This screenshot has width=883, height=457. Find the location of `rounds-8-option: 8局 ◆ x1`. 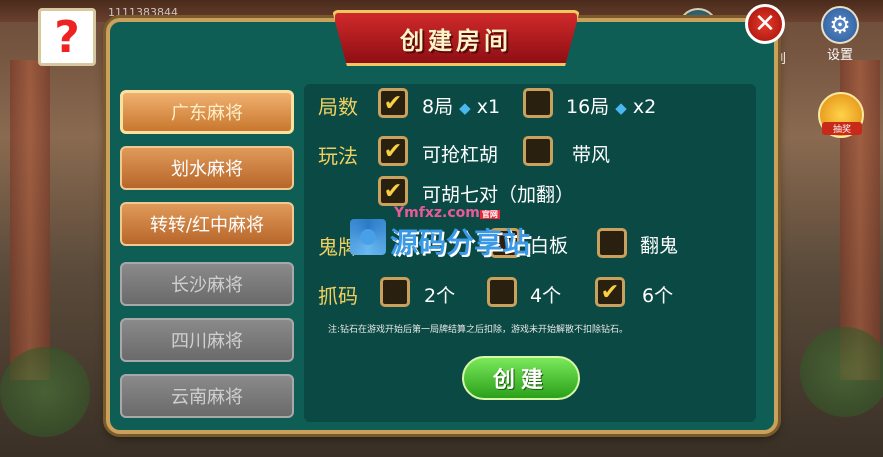

rounds-8-option: 8局 ◆ x1 is located at coordinates (461, 105).